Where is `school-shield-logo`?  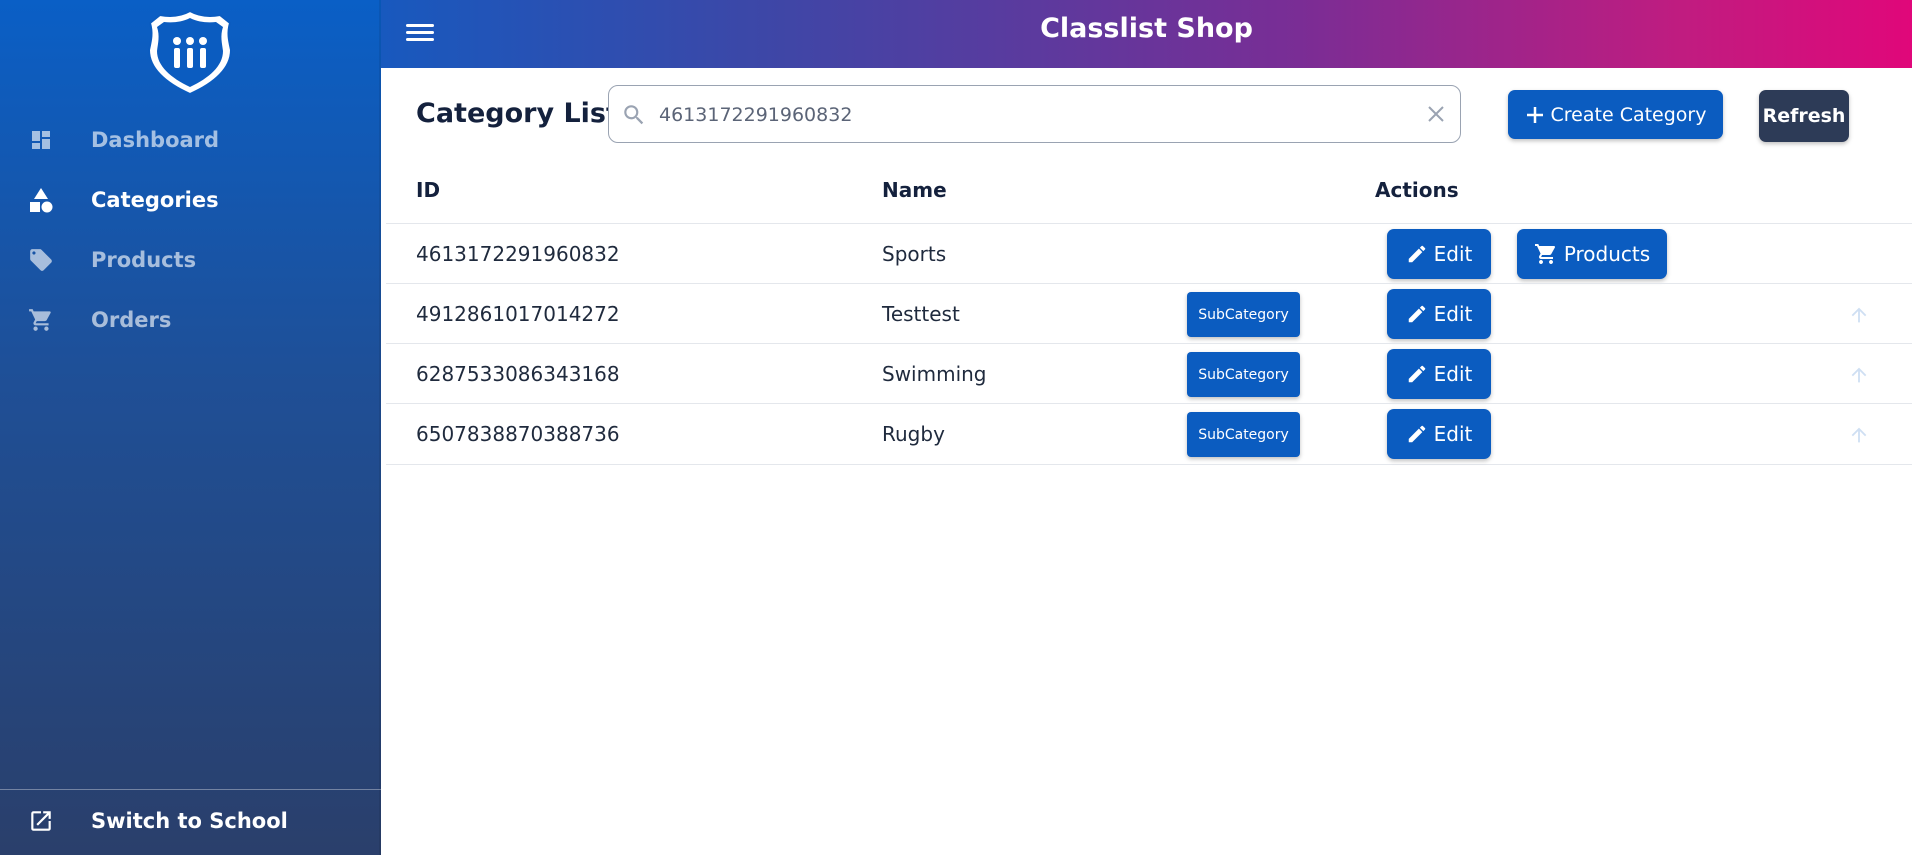
school-shield-logo is located at coordinates (190, 52).